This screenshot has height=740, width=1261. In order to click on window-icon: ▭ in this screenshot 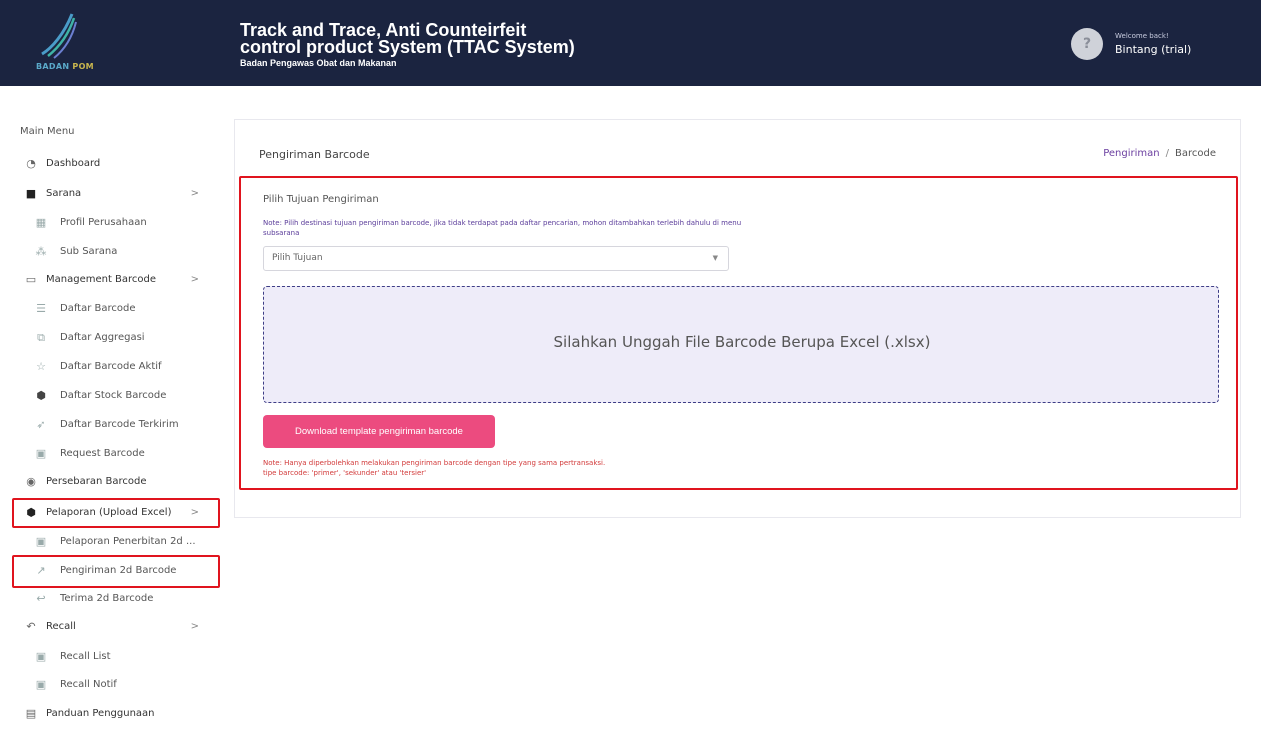, I will do `click(31, 279)`.